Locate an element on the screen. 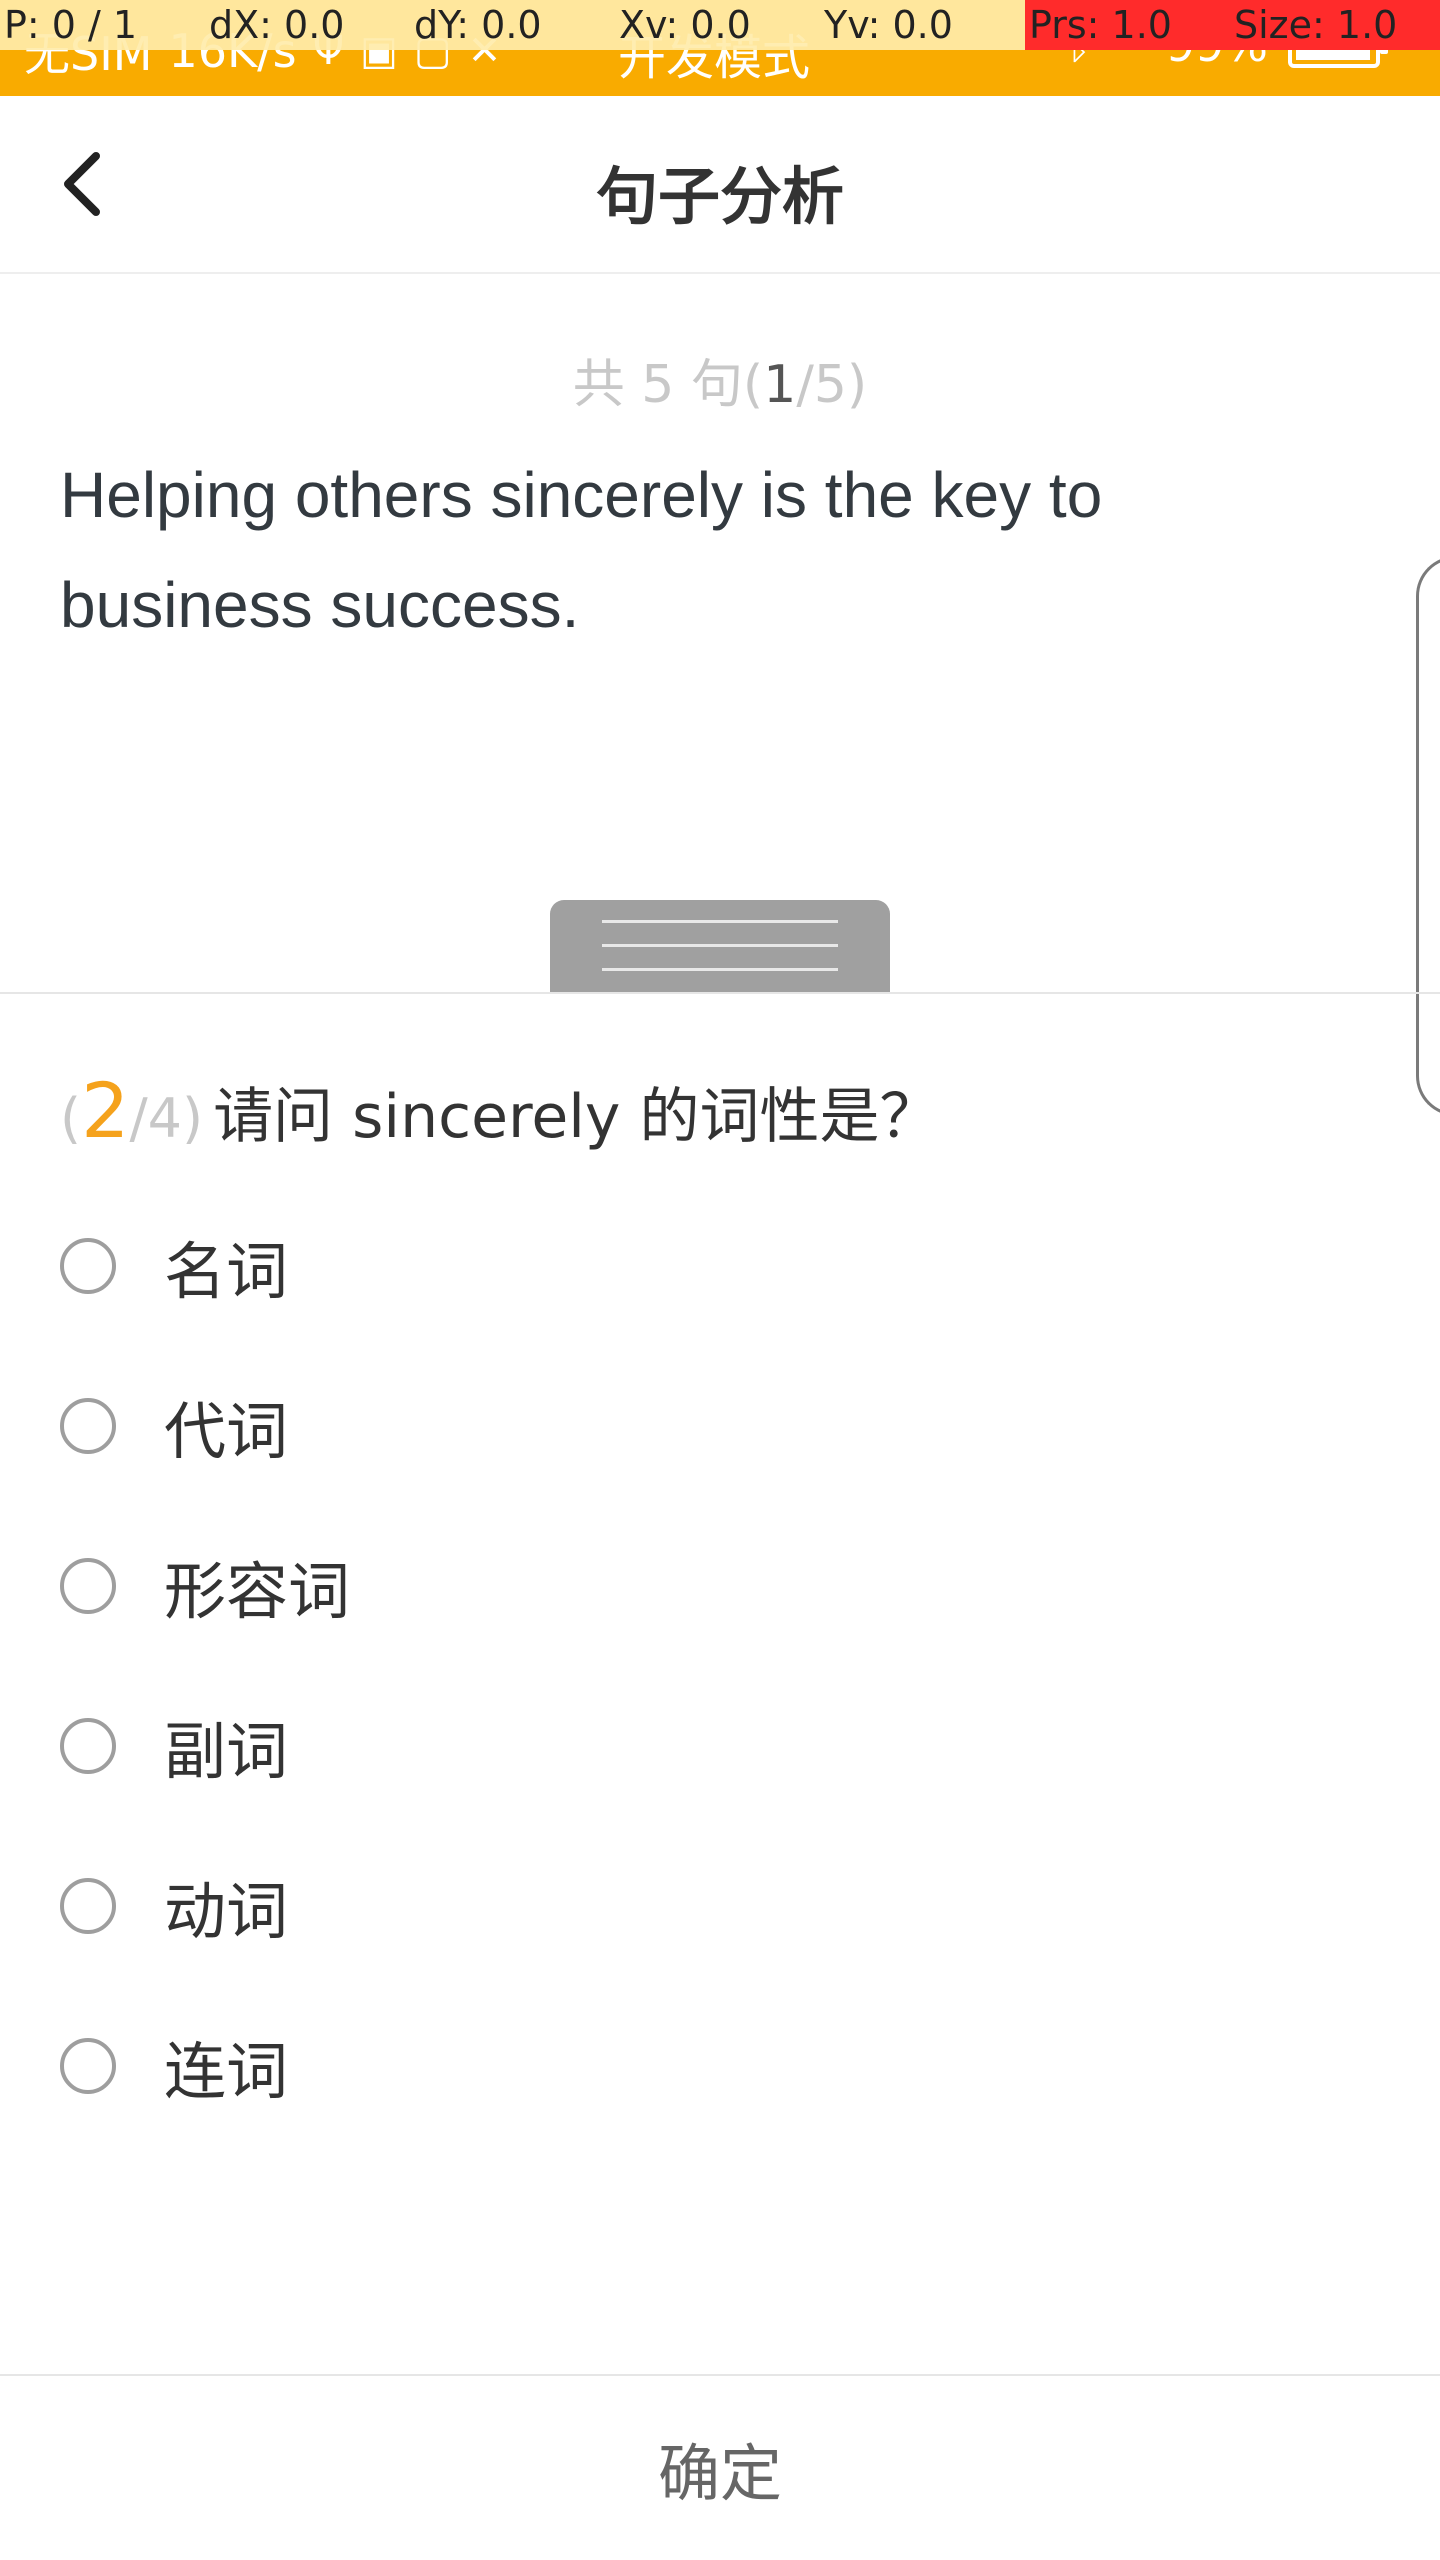  question-title: ( 2 /4) 请问 sincerely 的词性是？ is located at coordinates (500, 1110).